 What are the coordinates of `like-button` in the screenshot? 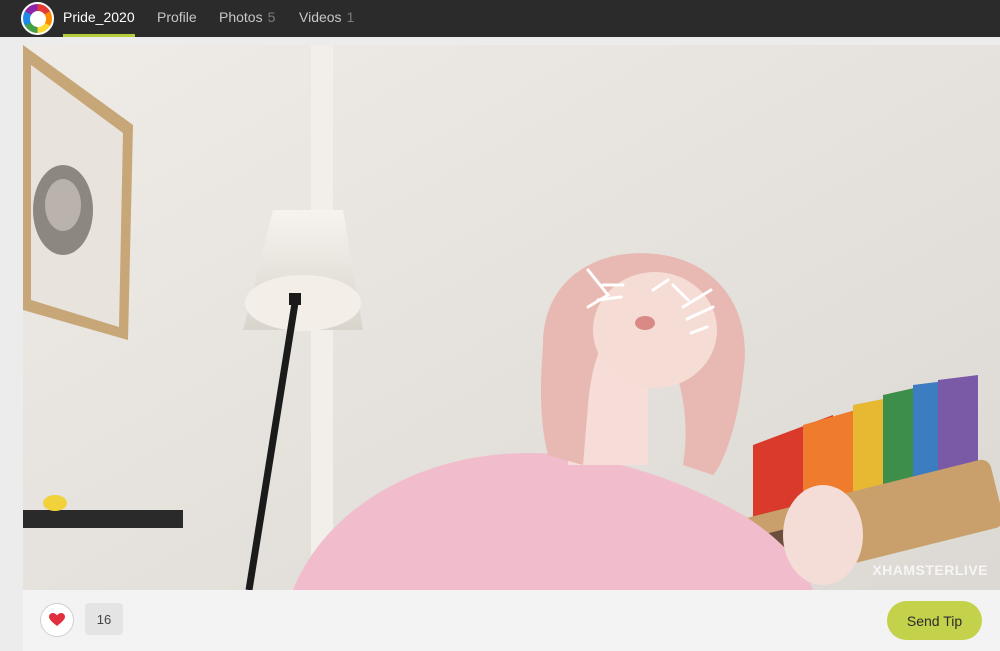 It's located at (57, 620).